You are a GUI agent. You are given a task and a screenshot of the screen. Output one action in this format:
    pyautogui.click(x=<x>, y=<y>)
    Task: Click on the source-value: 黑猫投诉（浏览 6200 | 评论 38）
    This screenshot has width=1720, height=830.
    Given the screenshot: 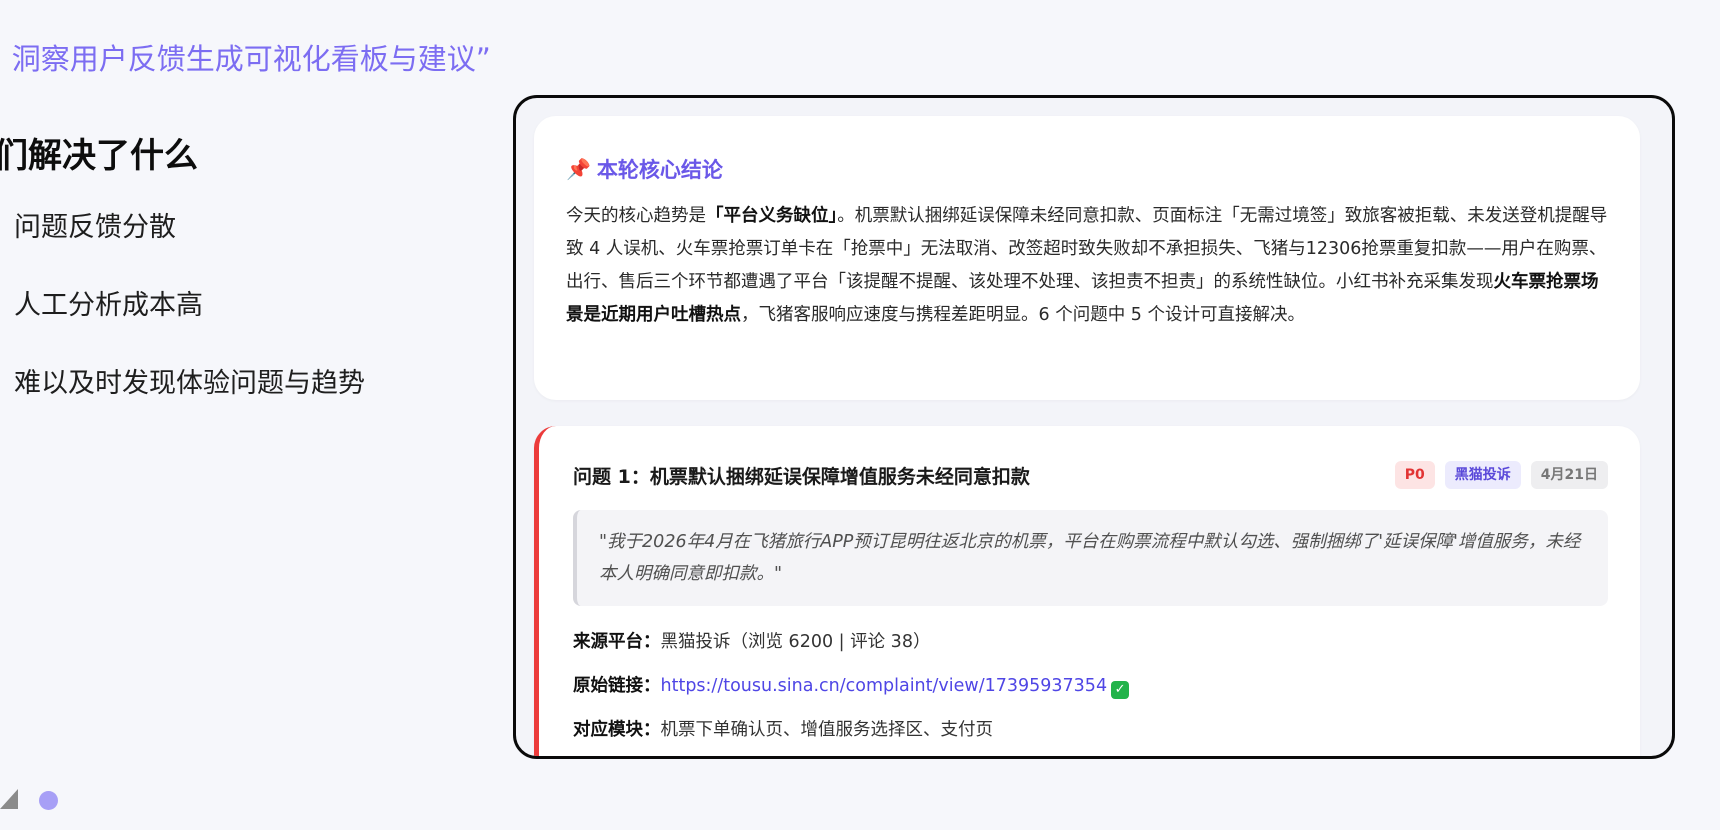 What is the action you would take?
    pyautogui.click(x=795, y=642)
    